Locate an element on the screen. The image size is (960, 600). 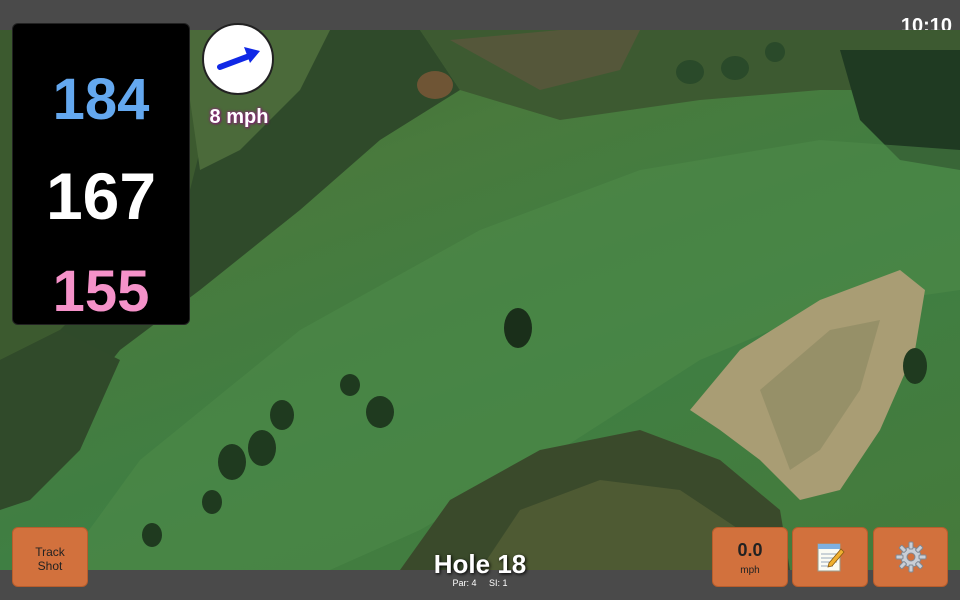
front-distance: 155 is located at coordinates (101, 291).